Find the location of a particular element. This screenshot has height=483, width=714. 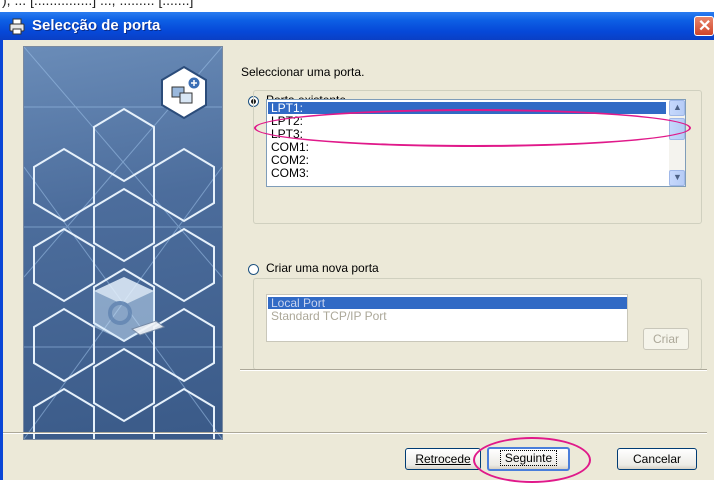

highlight-ellipse-lpt1 is located at coordinates (472, 128).